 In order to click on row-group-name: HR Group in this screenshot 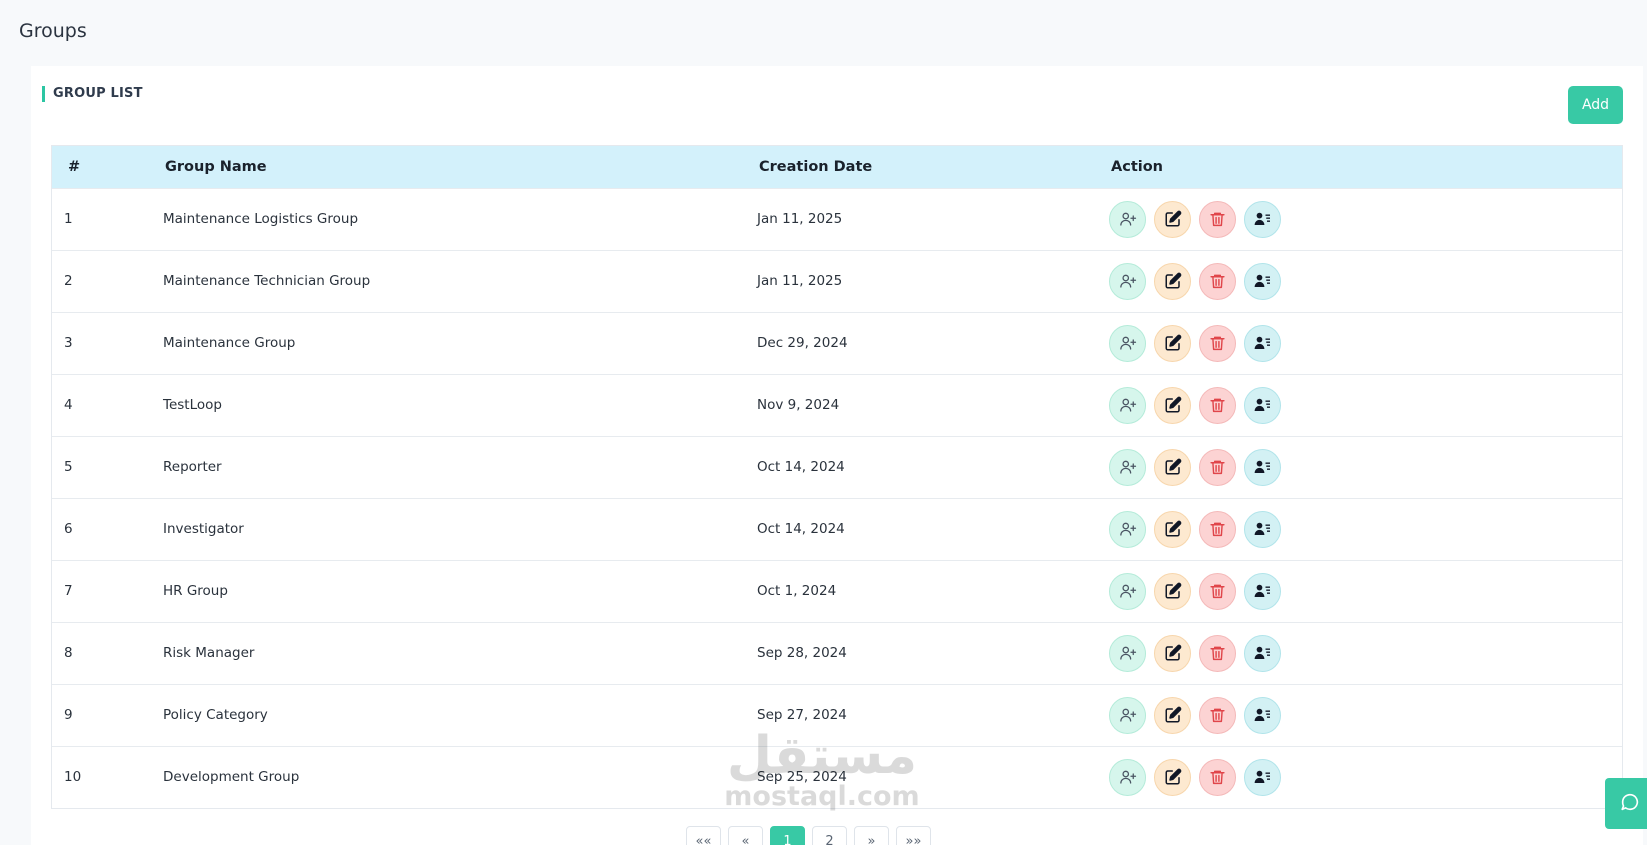, I will do `click(195, 591)`.